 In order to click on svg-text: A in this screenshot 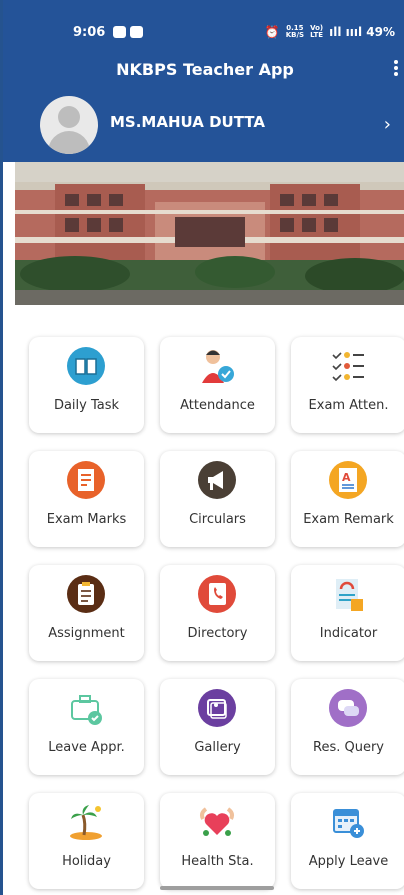, I will do `click(346, 477)`.